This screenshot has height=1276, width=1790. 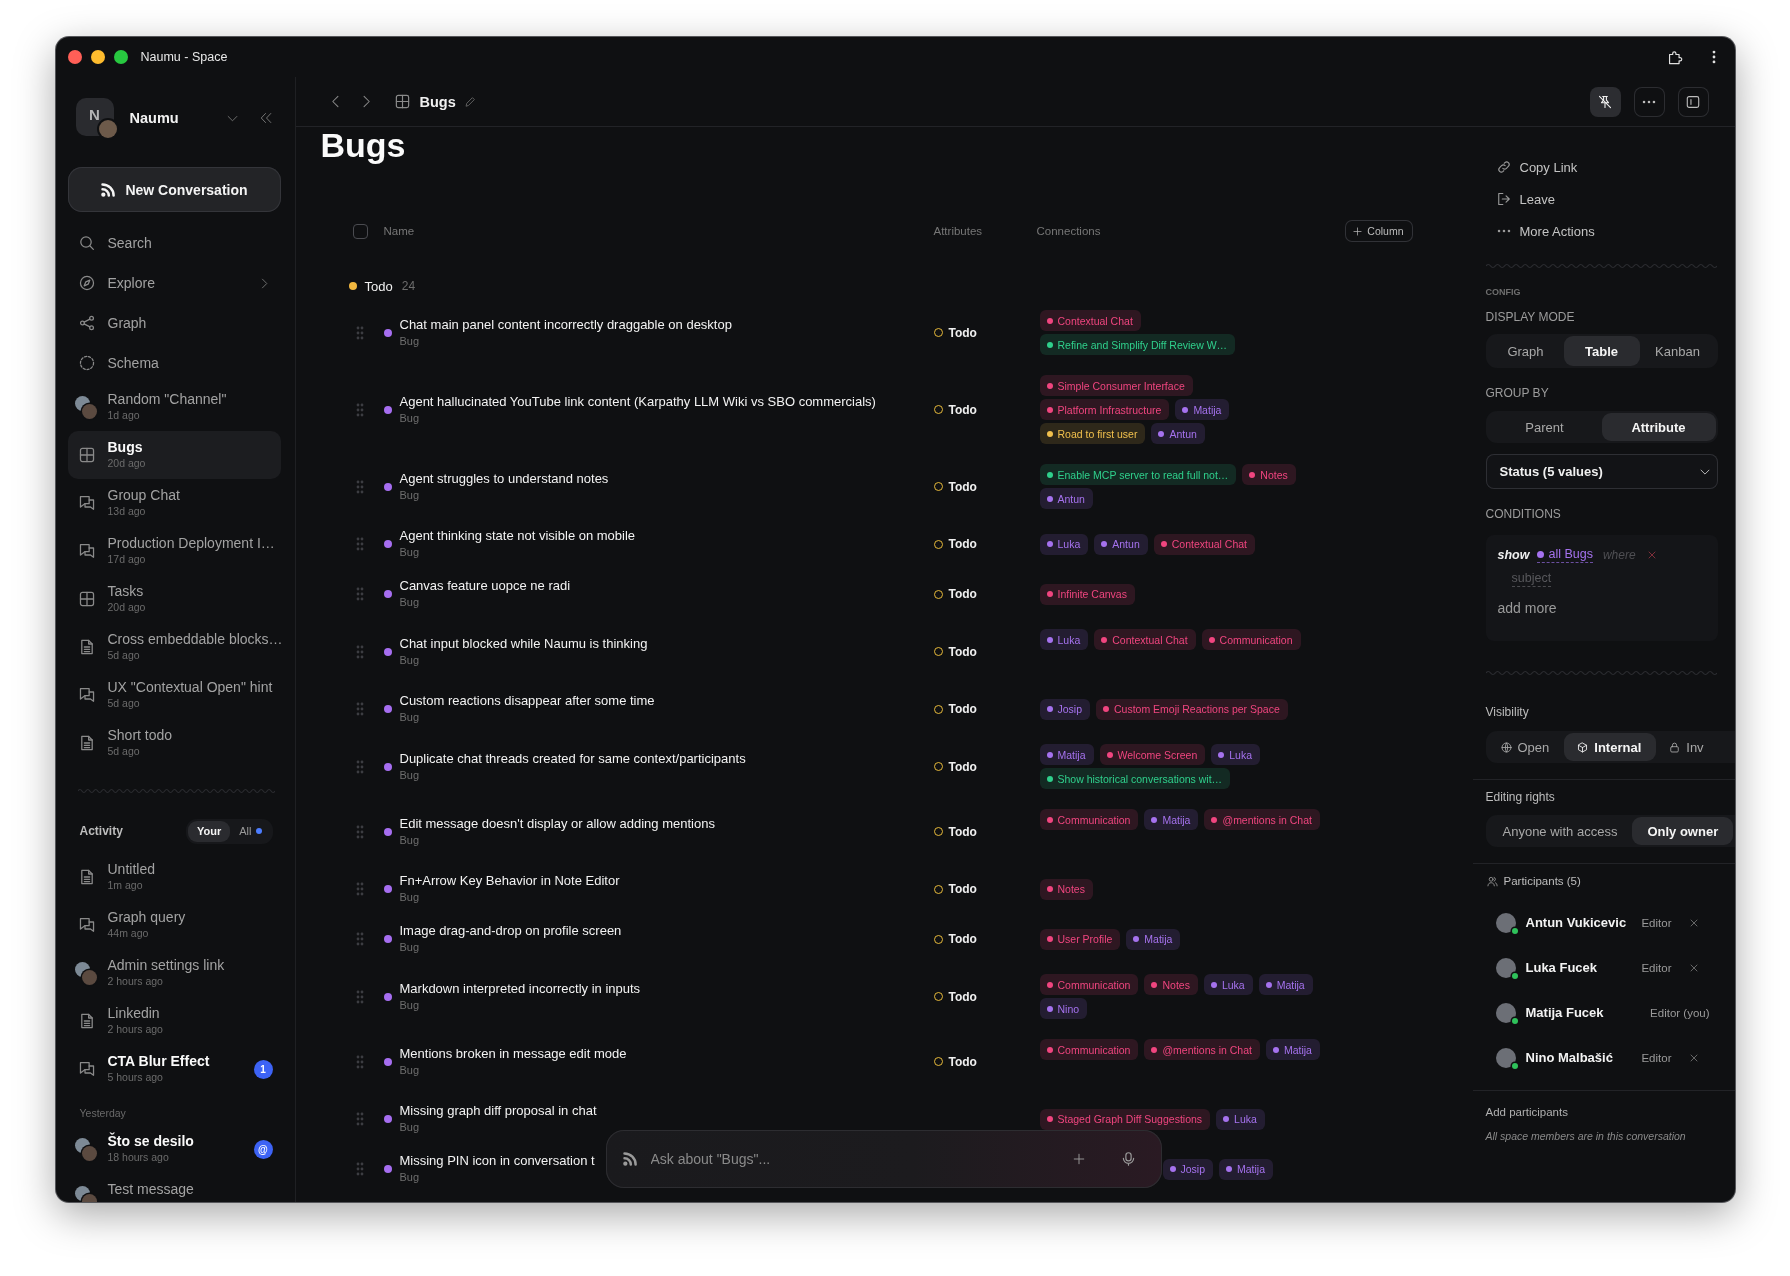 What do you see at coordinates (174, 503) in the screenshot?
I see `conversation-item: Group Chat 13d ago` at bounding box center [174, 503].